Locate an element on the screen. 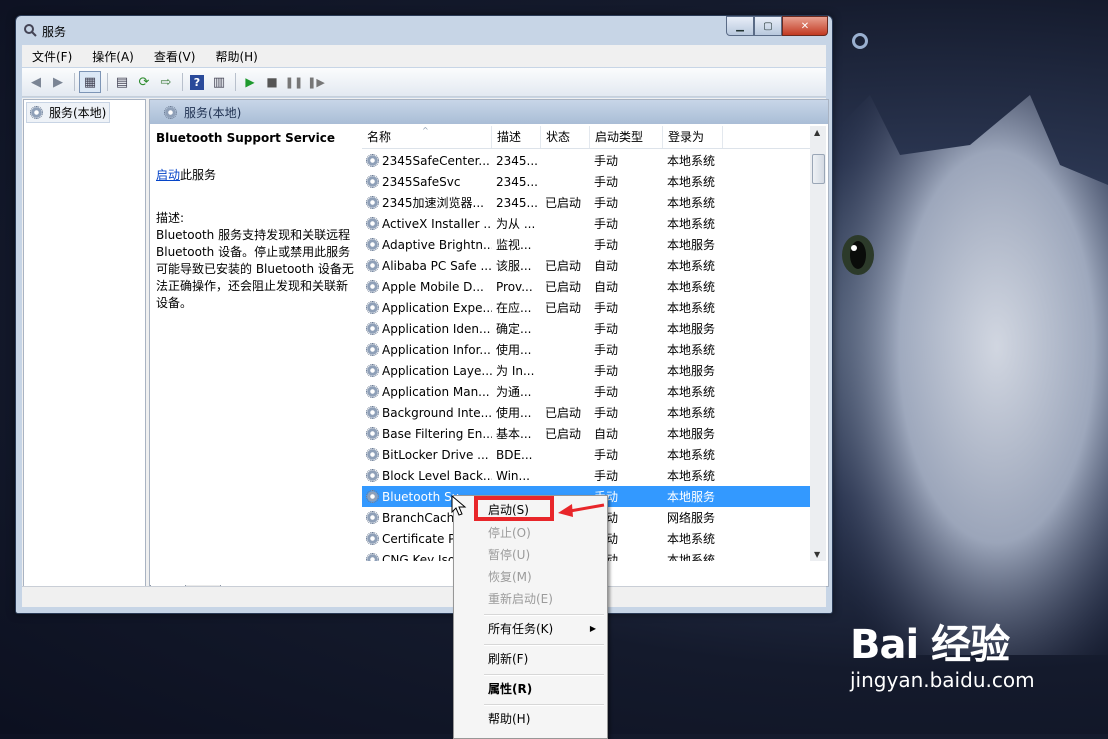  table-row: Alibaba PC Safe ... 该服... 已启动 自动 本地系统 is located at coordinates (586, 265).